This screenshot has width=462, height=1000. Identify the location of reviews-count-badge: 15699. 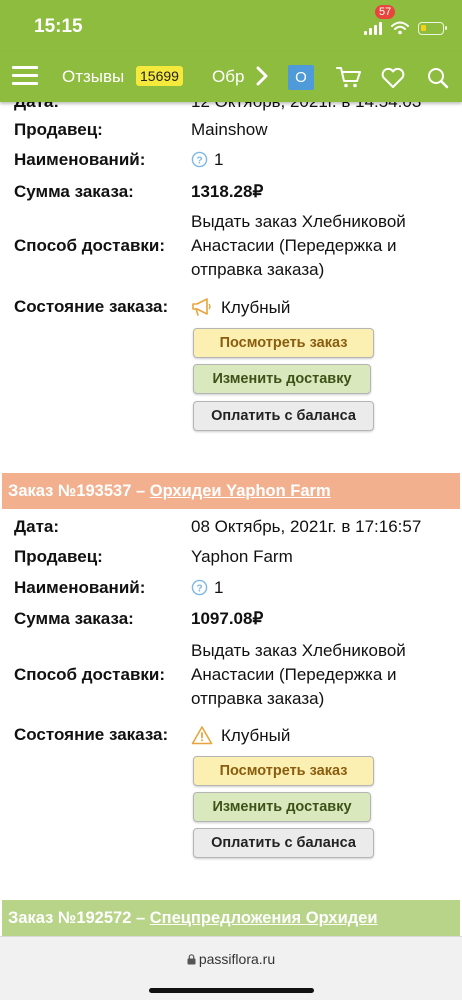
(159, 76).